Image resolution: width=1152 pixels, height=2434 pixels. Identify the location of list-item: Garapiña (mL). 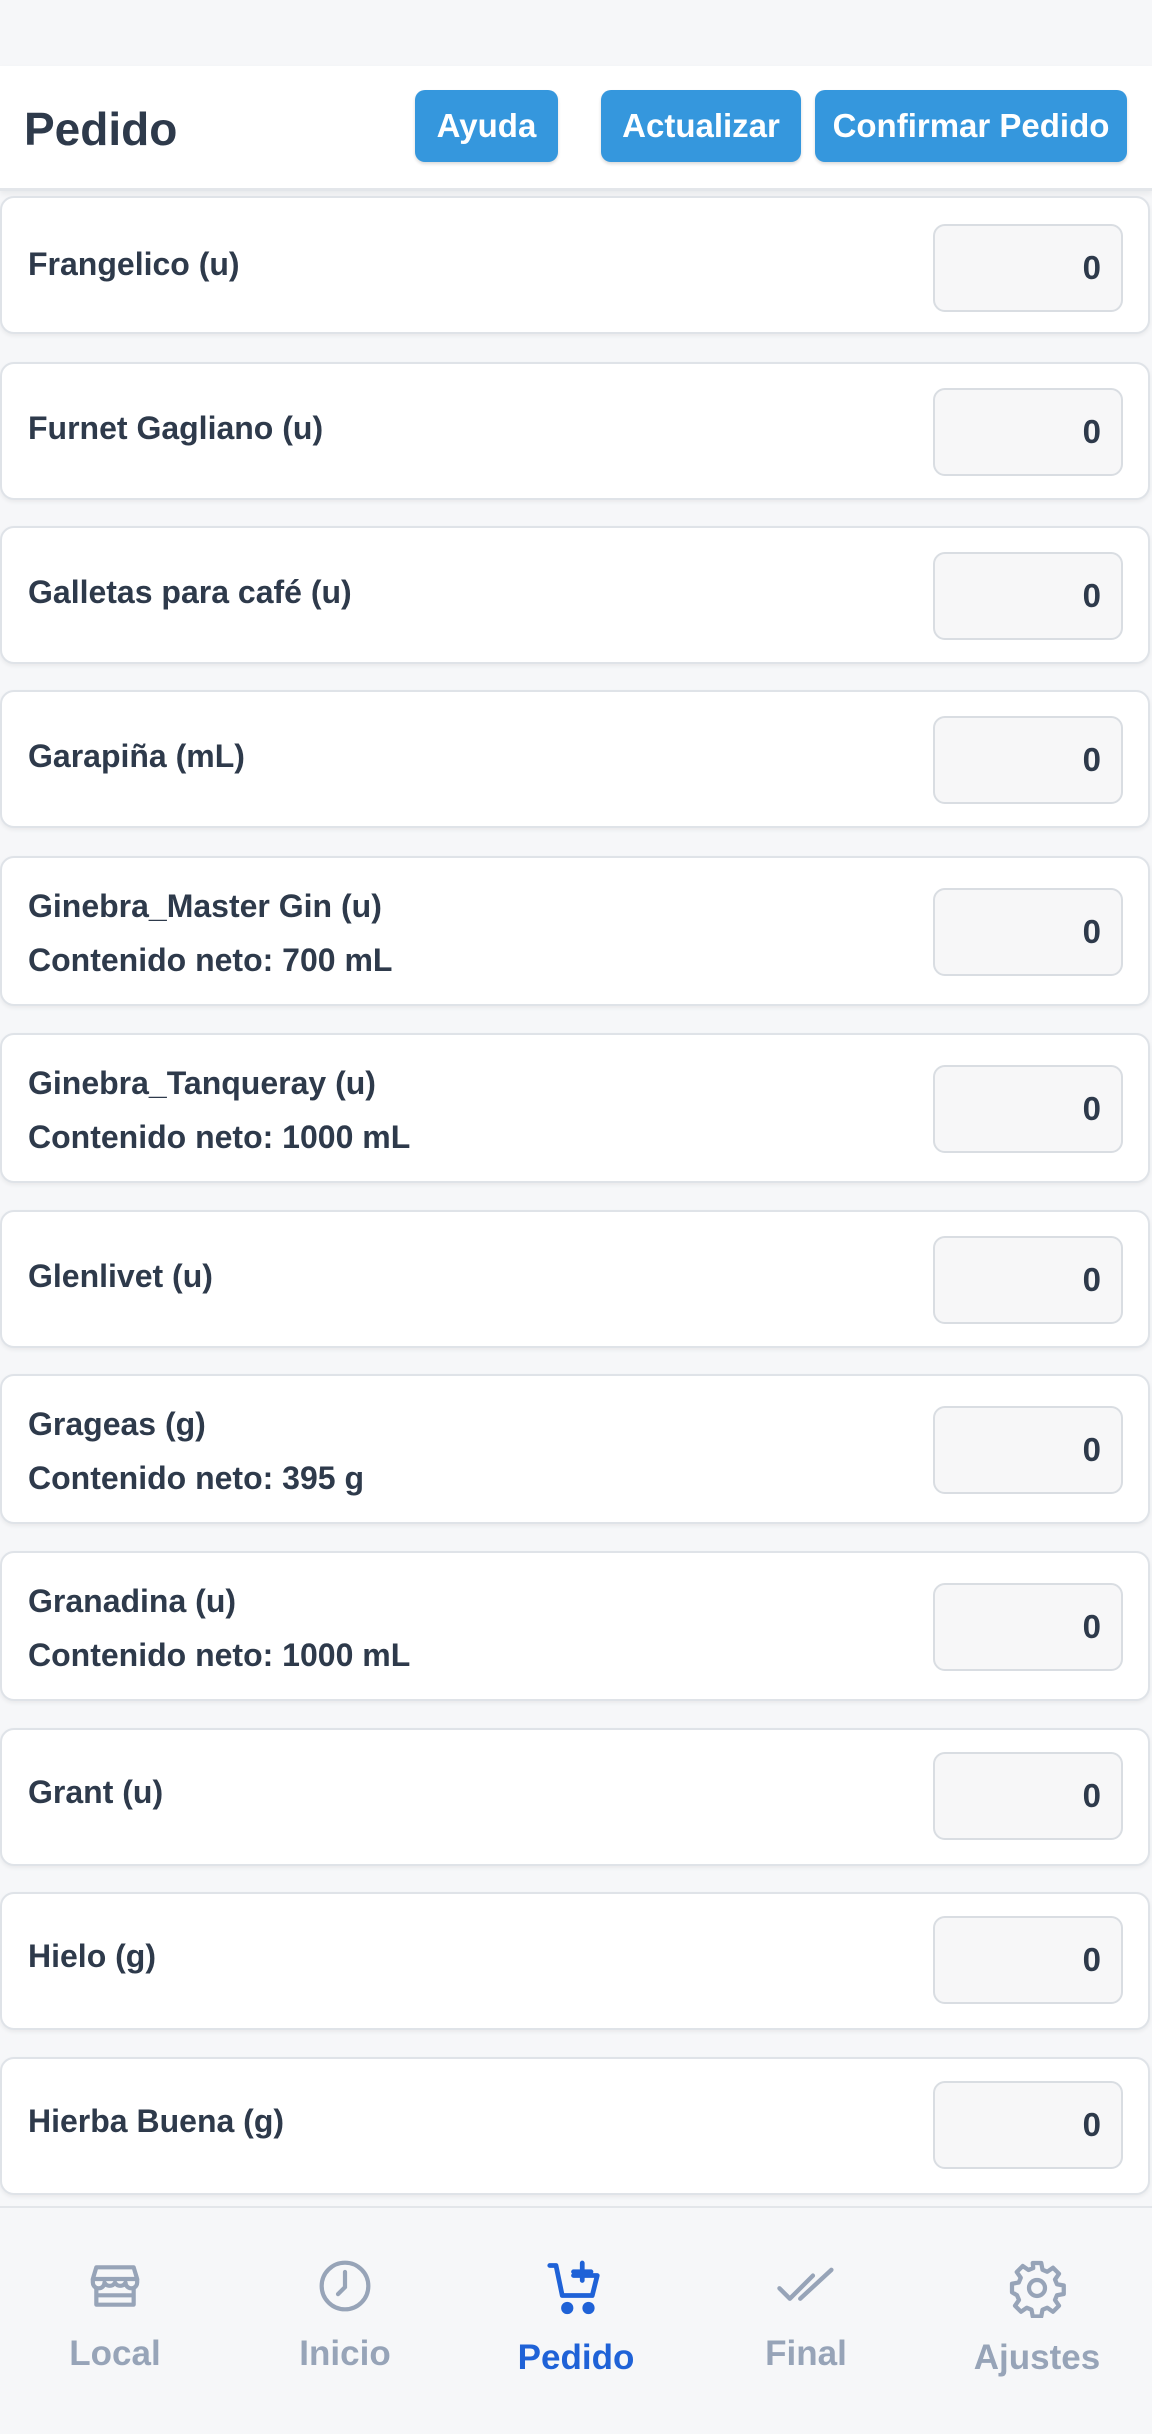
(575, 759).